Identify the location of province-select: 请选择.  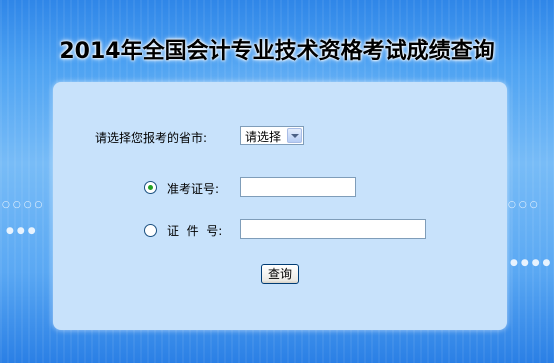
(272, 135).